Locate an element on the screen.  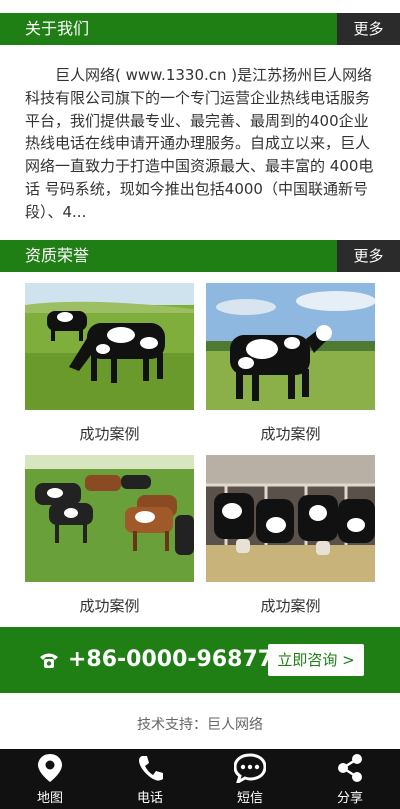
about-header: 关于我们 更多 is located at coordinates (200, 29).